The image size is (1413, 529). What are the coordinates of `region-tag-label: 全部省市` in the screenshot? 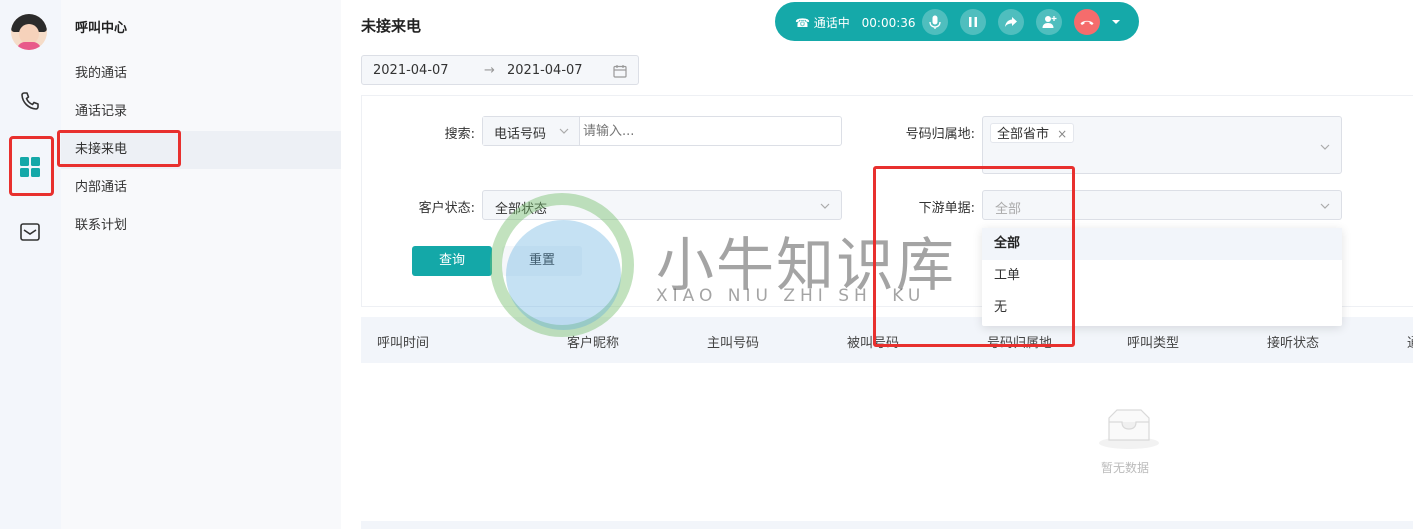 It's located at (1023, 134).